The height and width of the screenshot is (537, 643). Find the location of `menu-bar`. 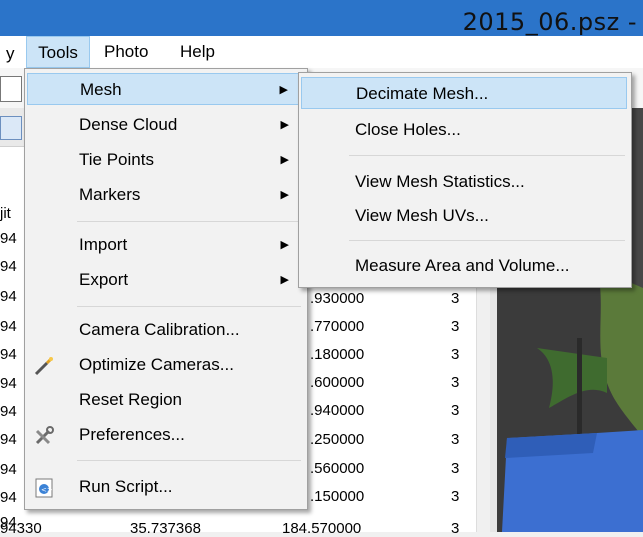

menu-bar is located at coordinates (321, 52).